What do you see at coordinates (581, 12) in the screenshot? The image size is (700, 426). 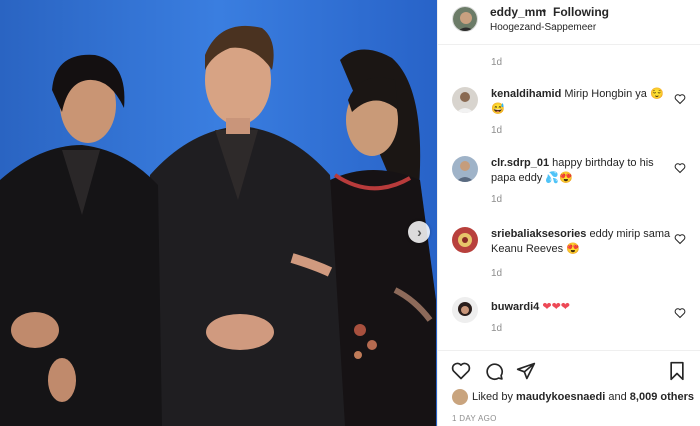 I see `following-button: Following` at bounding box center [581, 12].